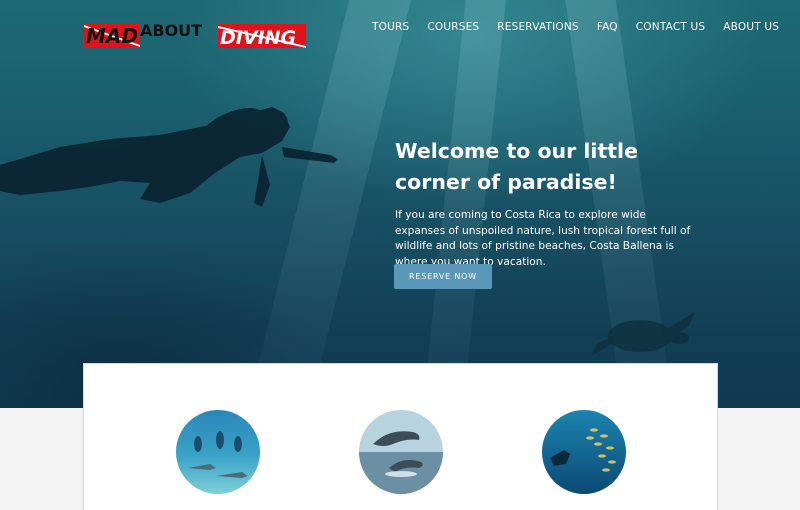  I want to click on nav-reservations: RESERVATIONS, so click(538, 27).